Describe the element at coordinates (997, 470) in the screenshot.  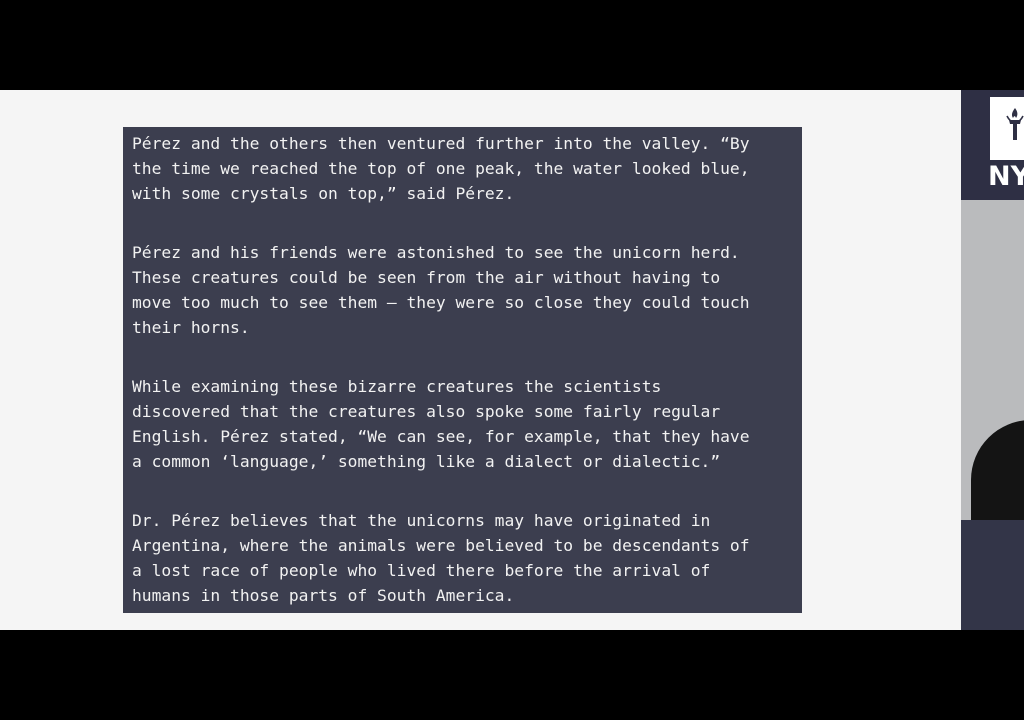
I see `presenter-silhouette` at that location.